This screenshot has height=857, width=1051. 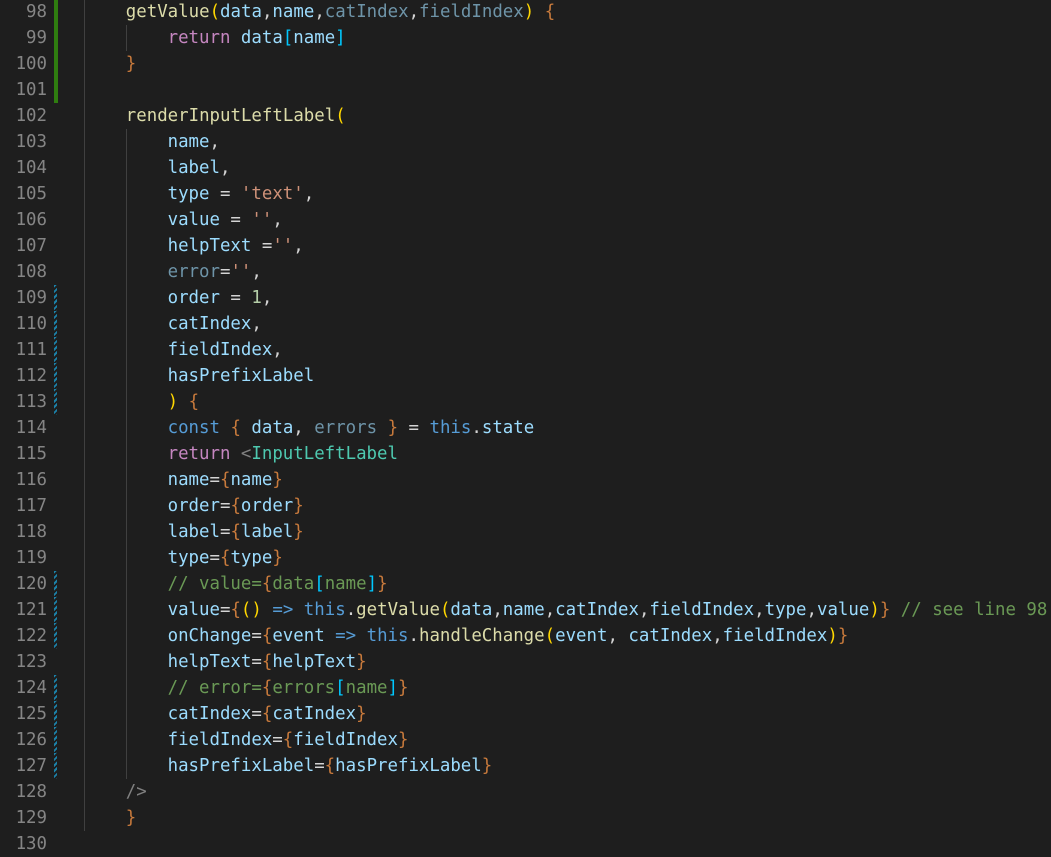 What do you see at coordinates (31, 584) in the screenshot?
I see `line-number: 120` at bounding box center [31, 584].